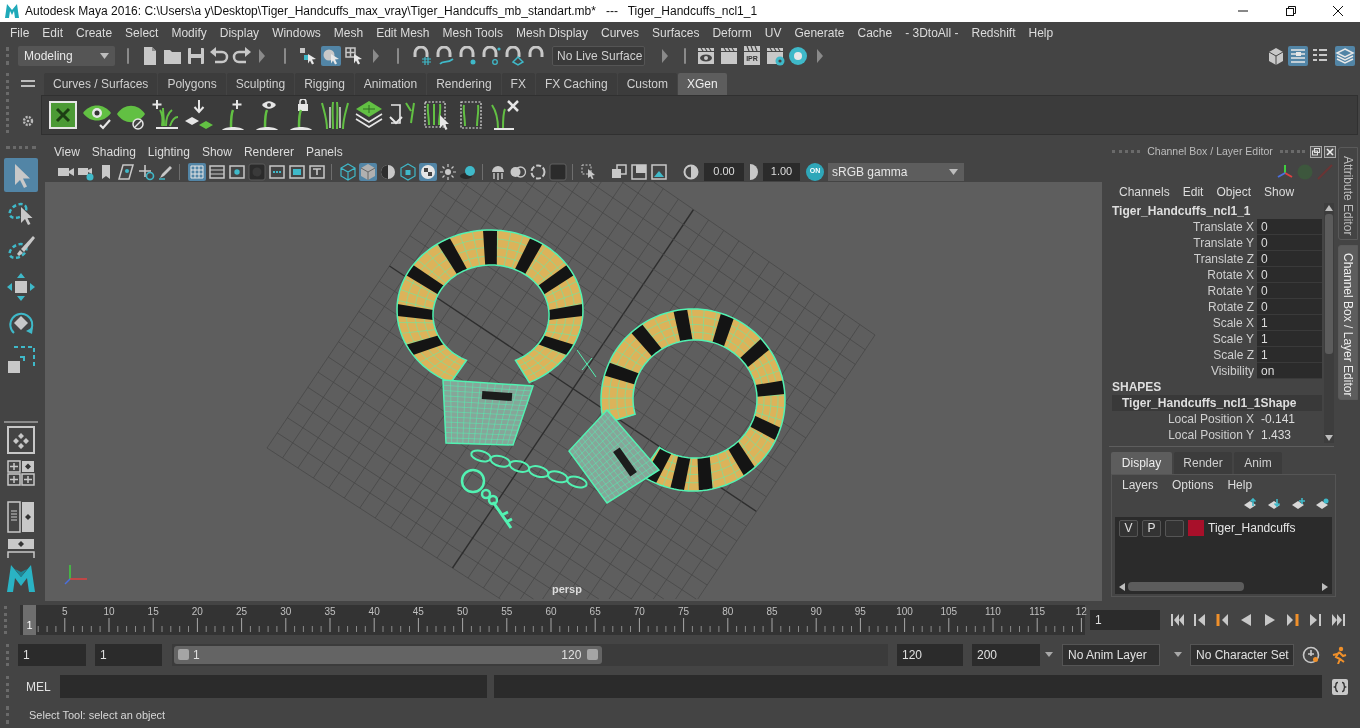 This screenshot has width=1360, height=728. What do you see at coordinates (1338, 619) in the screenshot?
I see `go-to-end-icon` at bounding box center [1338, 619].